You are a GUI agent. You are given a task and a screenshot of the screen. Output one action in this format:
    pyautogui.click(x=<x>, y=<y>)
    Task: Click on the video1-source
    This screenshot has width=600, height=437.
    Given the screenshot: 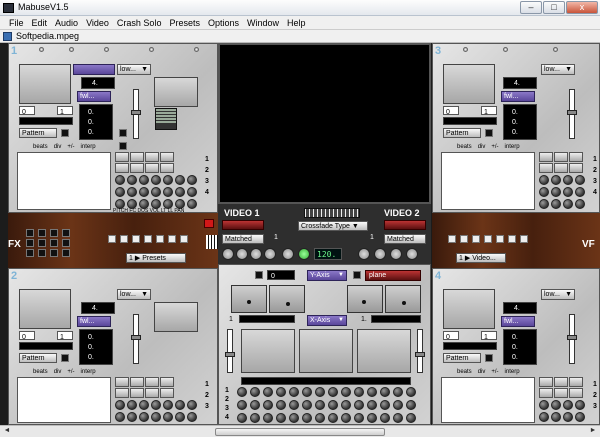 What is the action you would take?
    pyautogui.click(x=243, y=225)
    